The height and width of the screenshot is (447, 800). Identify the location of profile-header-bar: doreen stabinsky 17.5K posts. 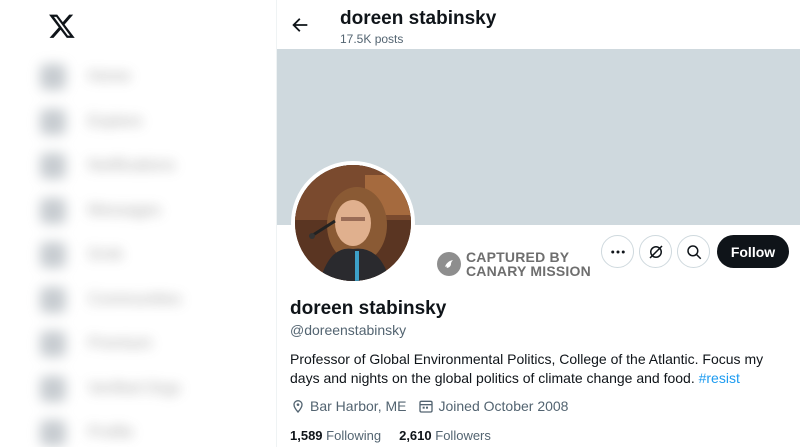
(538, 25).